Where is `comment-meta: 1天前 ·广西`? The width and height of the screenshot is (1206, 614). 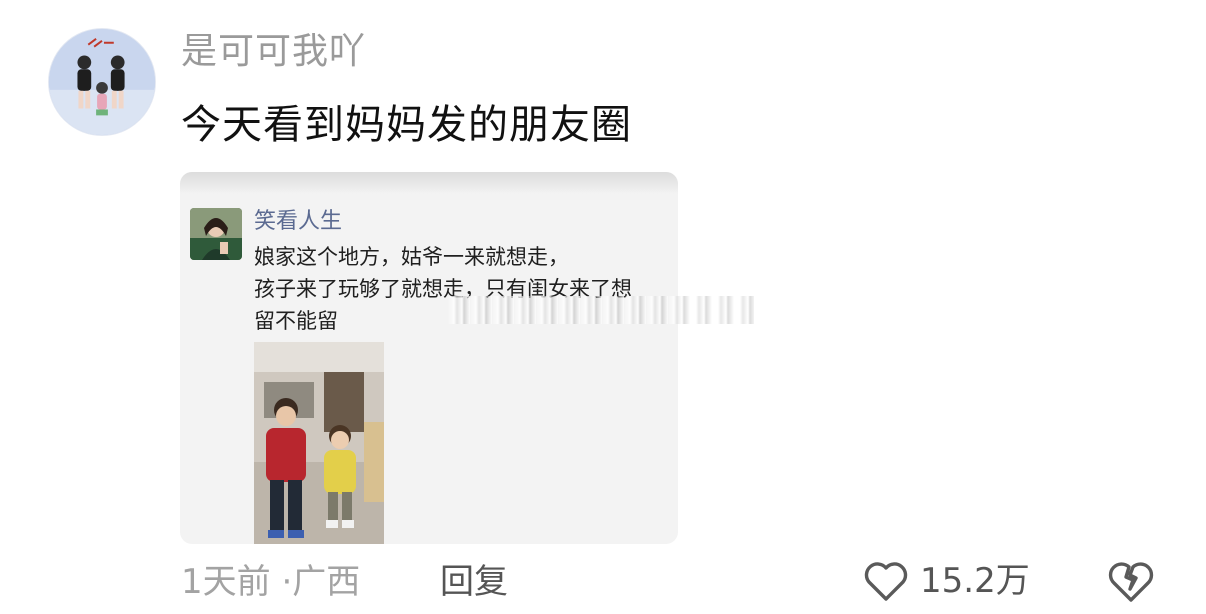 comment-meta: 1天前 ·广西 is located at coordinates (270, 582).